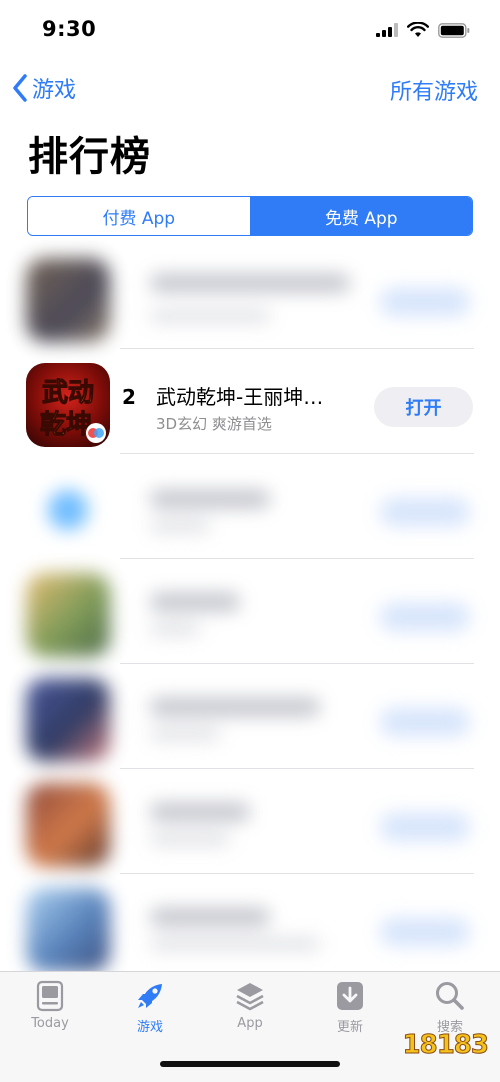 The height and width of the screenshot is (1082, 500). What do you see at coordinates (250, 997) in the screenshot?
I see `layers-icon` at bounding box center [250, 997].